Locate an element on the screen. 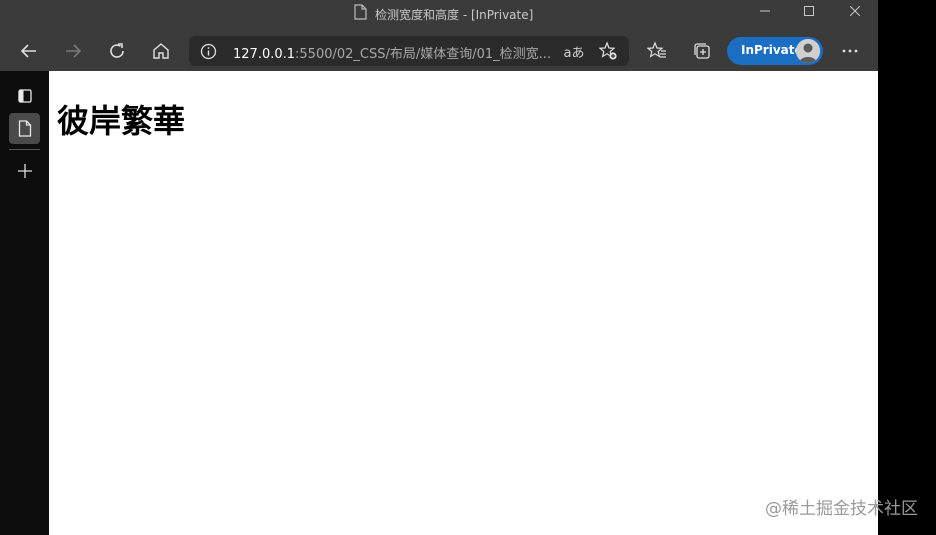 The image size is (936, 535). title-bar: 检测宽度和高度 - [InPrivate] is located at coordinates (439, 15).